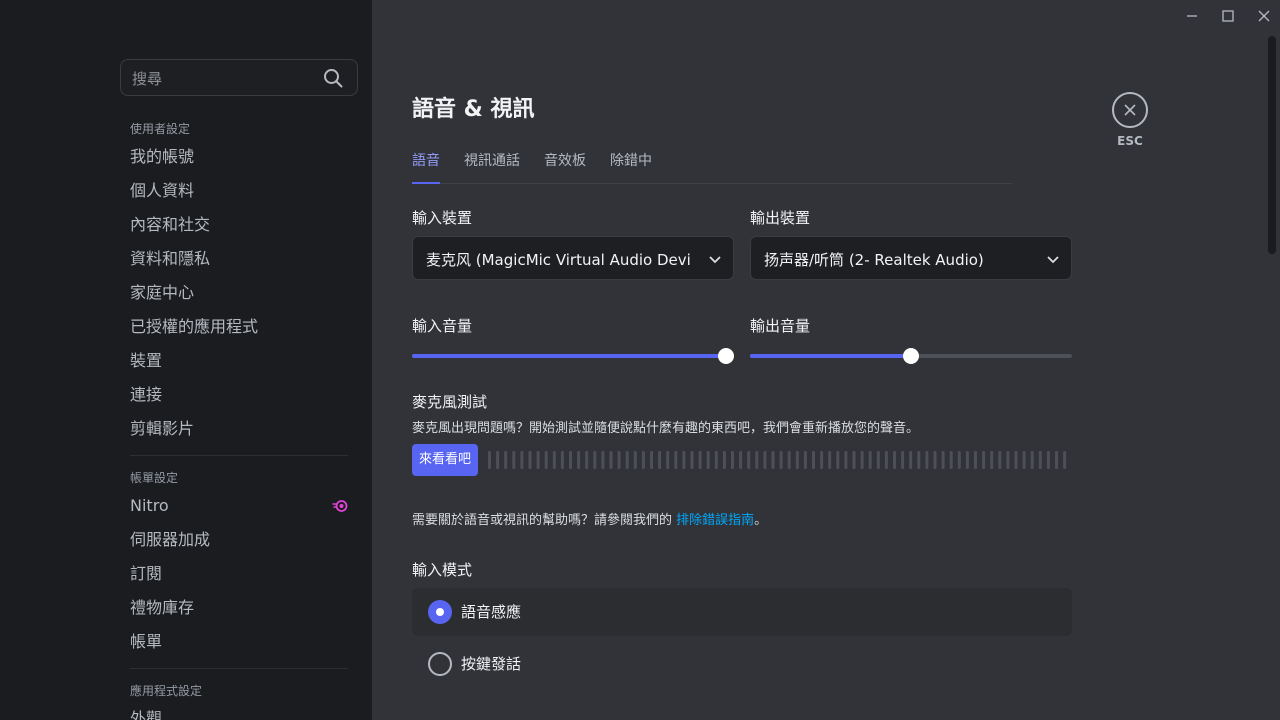 This screenshot has width=1280, height=720. Describe the element at coordinates (239, 642) in the screenshot. I see `sidebar-item-billing: 帳單` at that location.